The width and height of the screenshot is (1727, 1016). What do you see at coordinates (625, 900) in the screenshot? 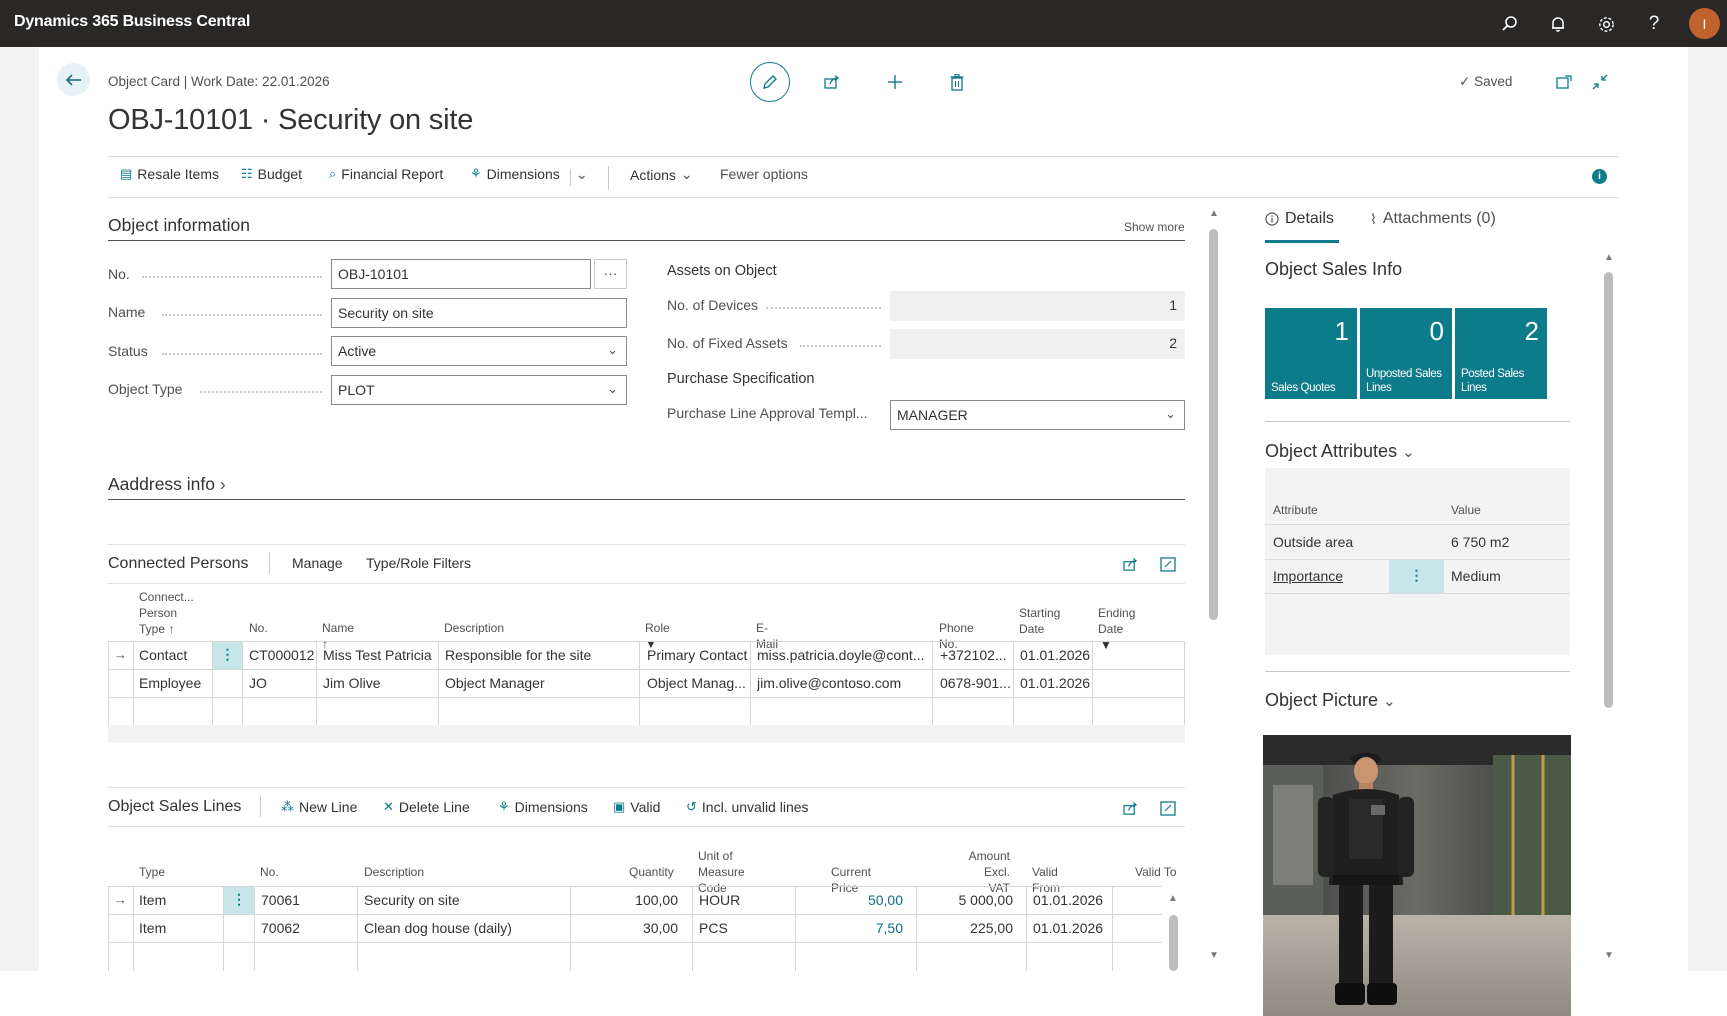
I see `table-cell-quantity: 100,00` at bounding box center [625, 900].